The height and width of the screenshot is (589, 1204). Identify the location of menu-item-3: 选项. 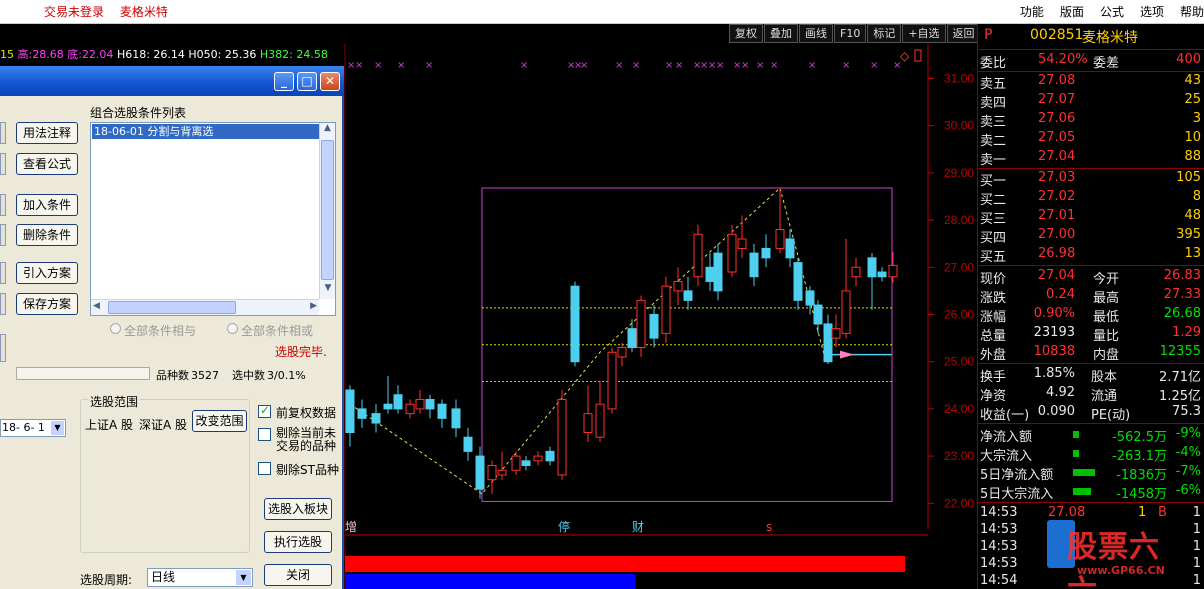
(1152, 11).